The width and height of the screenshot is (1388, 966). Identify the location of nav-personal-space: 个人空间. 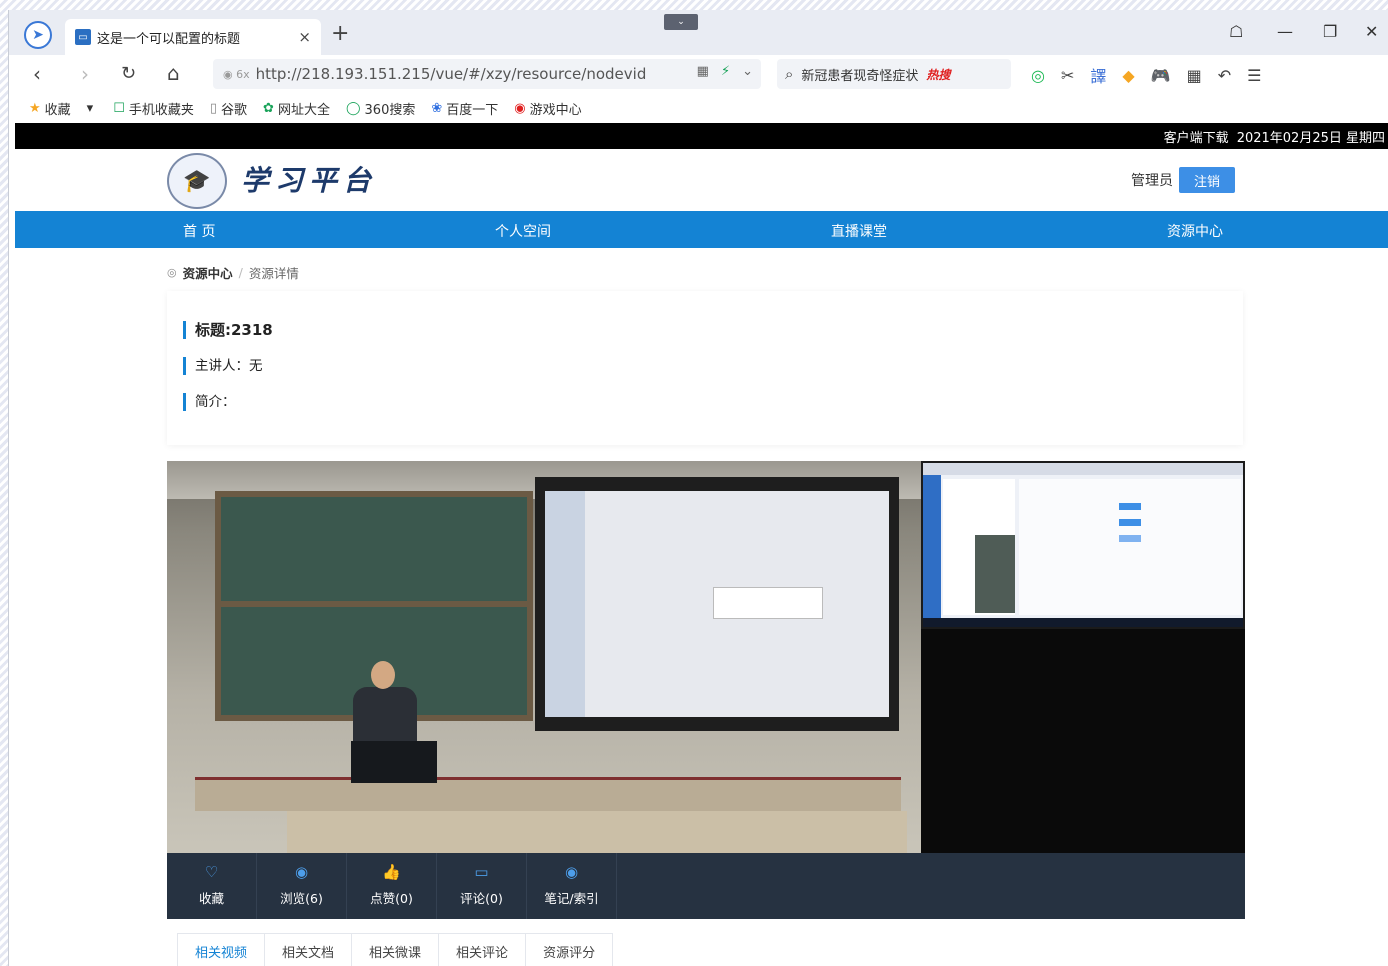
(523, 231).